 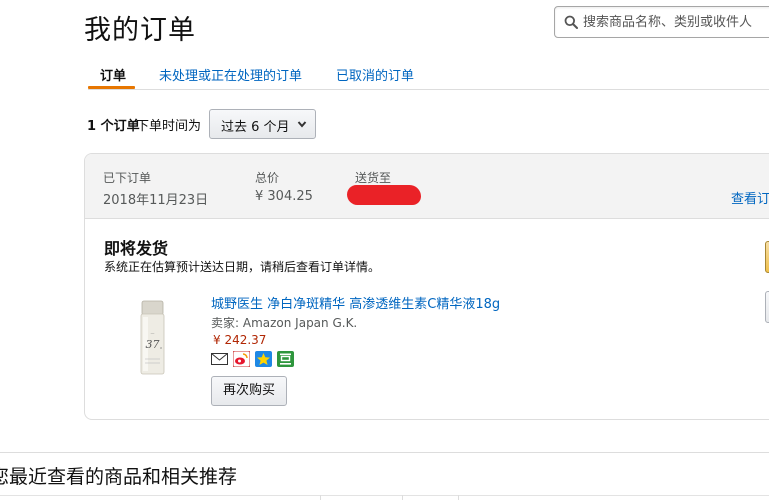 I want to click on order-total-label: 总价, so click(x=267, y=178).